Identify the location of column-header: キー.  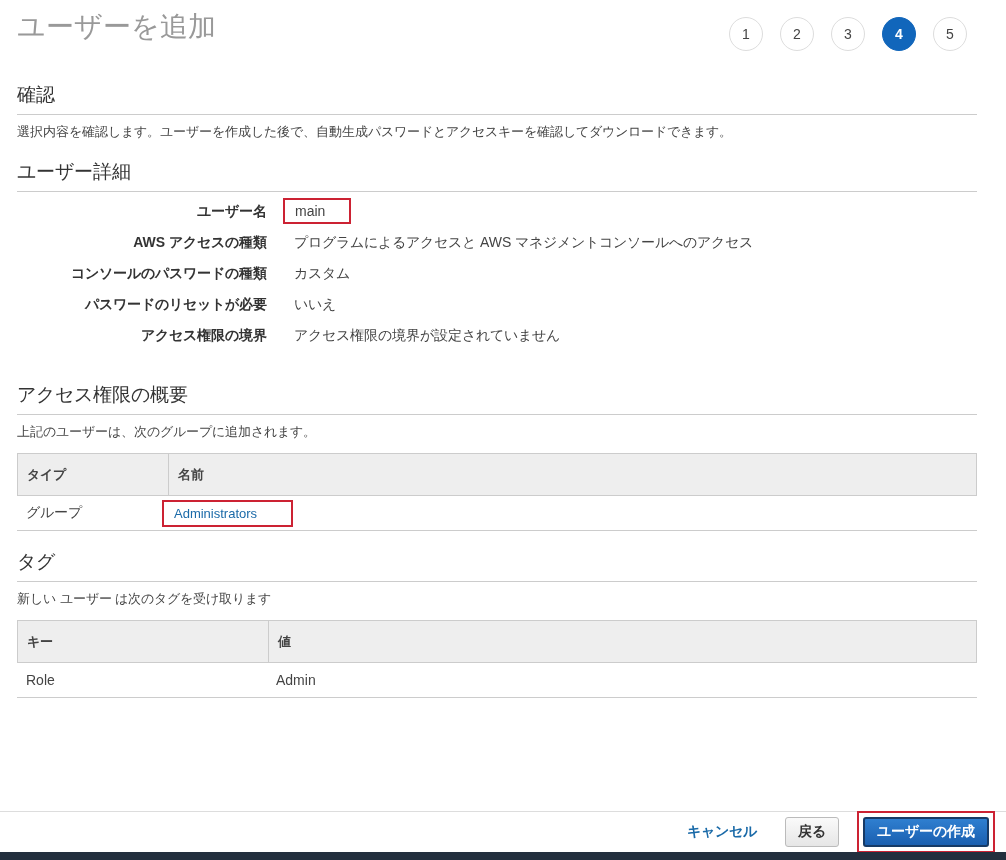
(40, 641).